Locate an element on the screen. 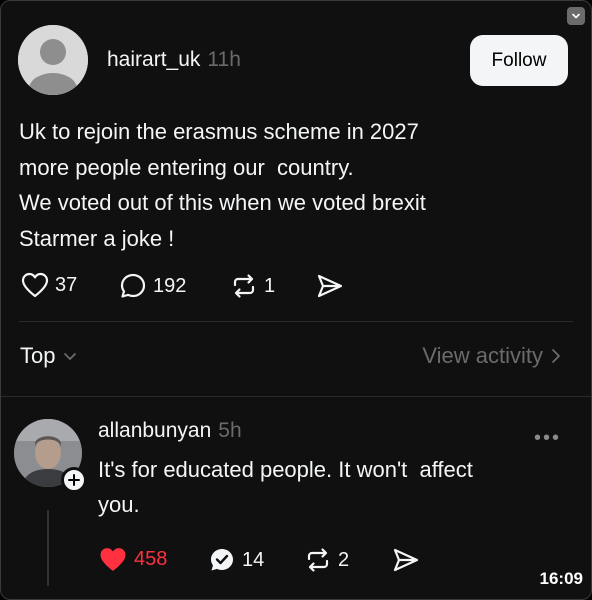 The width and height of the screenshot is (592, 600). repost-button: 1 is located at coordinates (252, 286).